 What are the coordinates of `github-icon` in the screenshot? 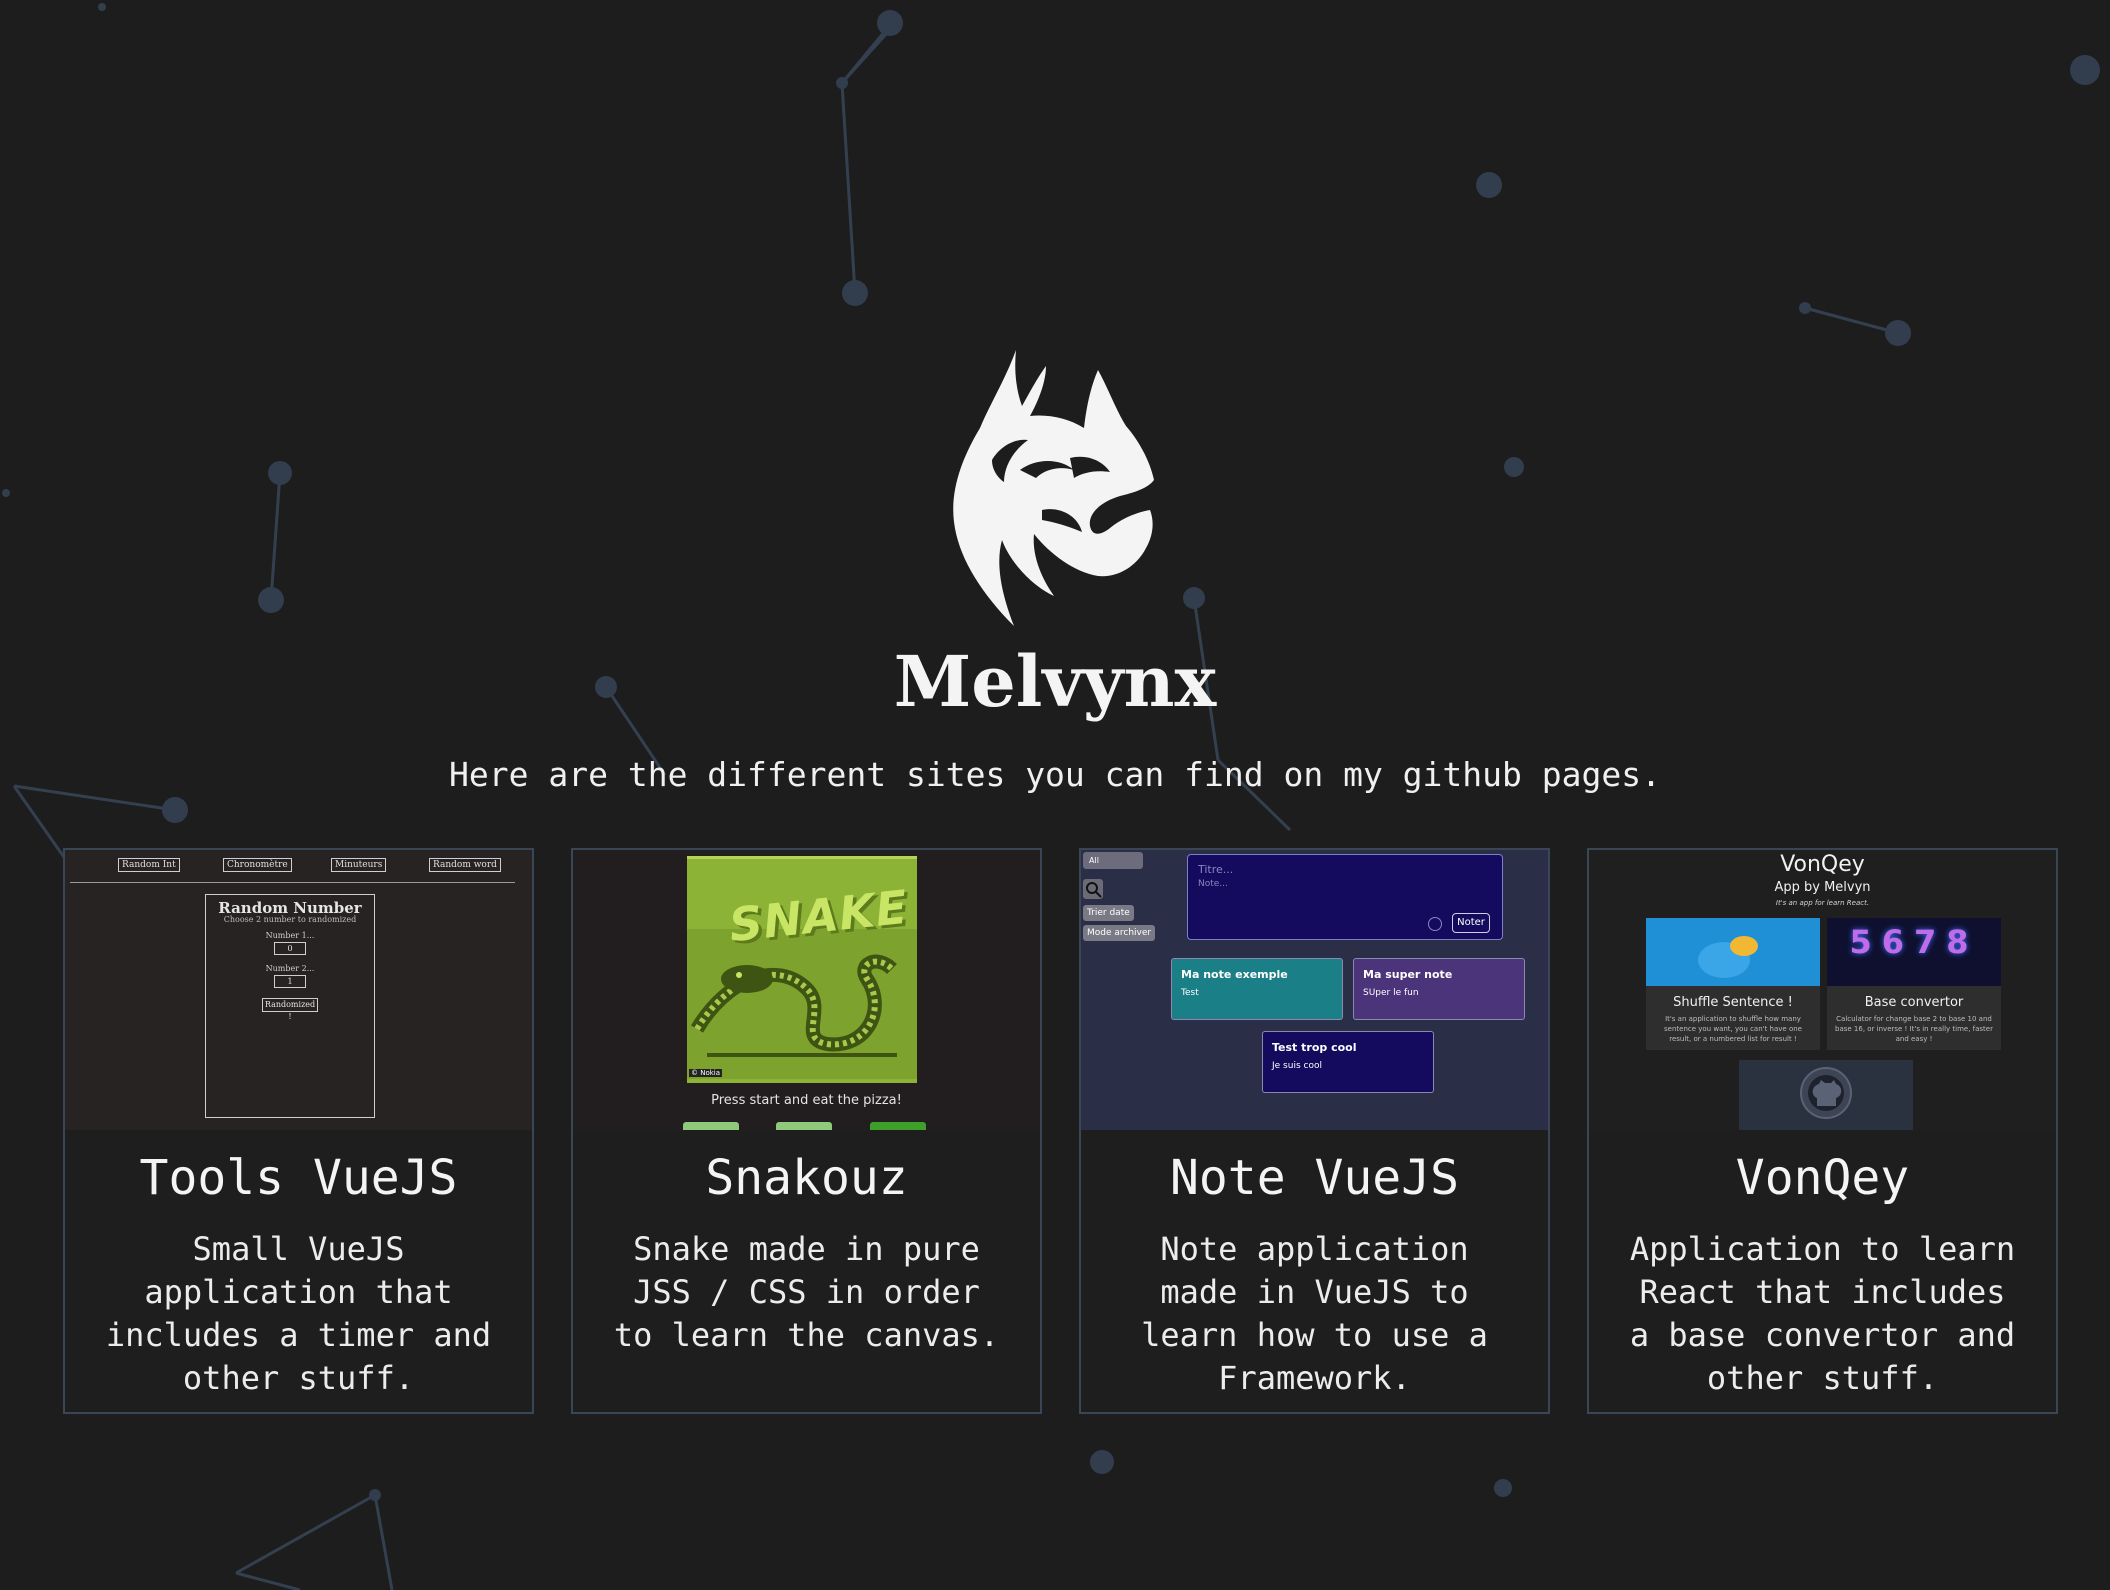 It's located at (1826, 1093).